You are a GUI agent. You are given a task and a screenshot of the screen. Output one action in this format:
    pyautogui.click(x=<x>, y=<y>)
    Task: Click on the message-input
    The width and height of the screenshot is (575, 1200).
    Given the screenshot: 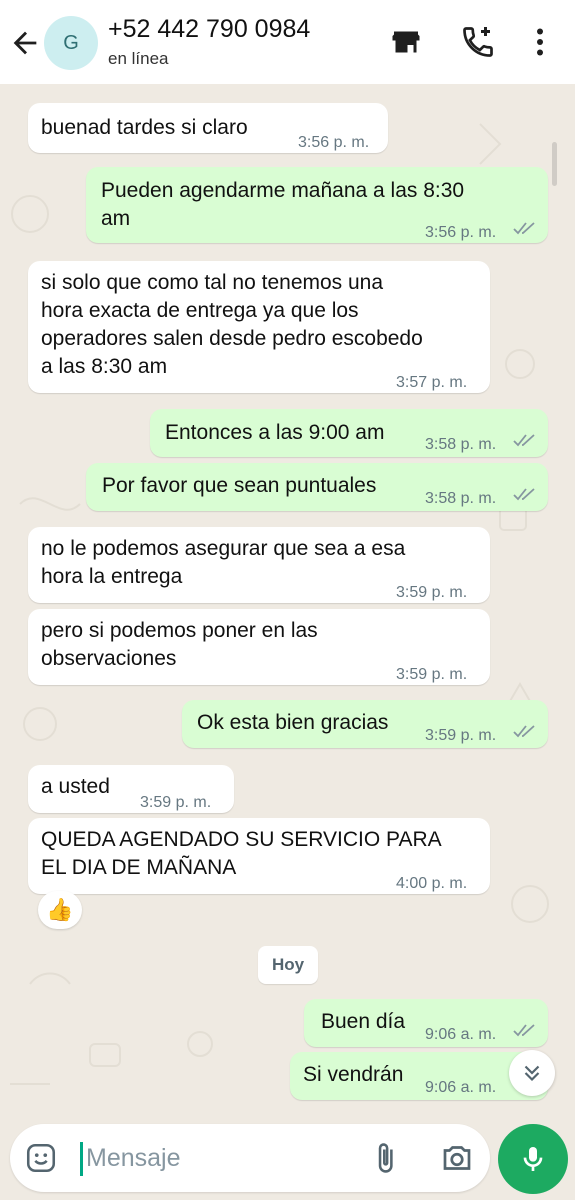 What is the action you would take?
    pyautogui.click(x=221, y=1158)
    